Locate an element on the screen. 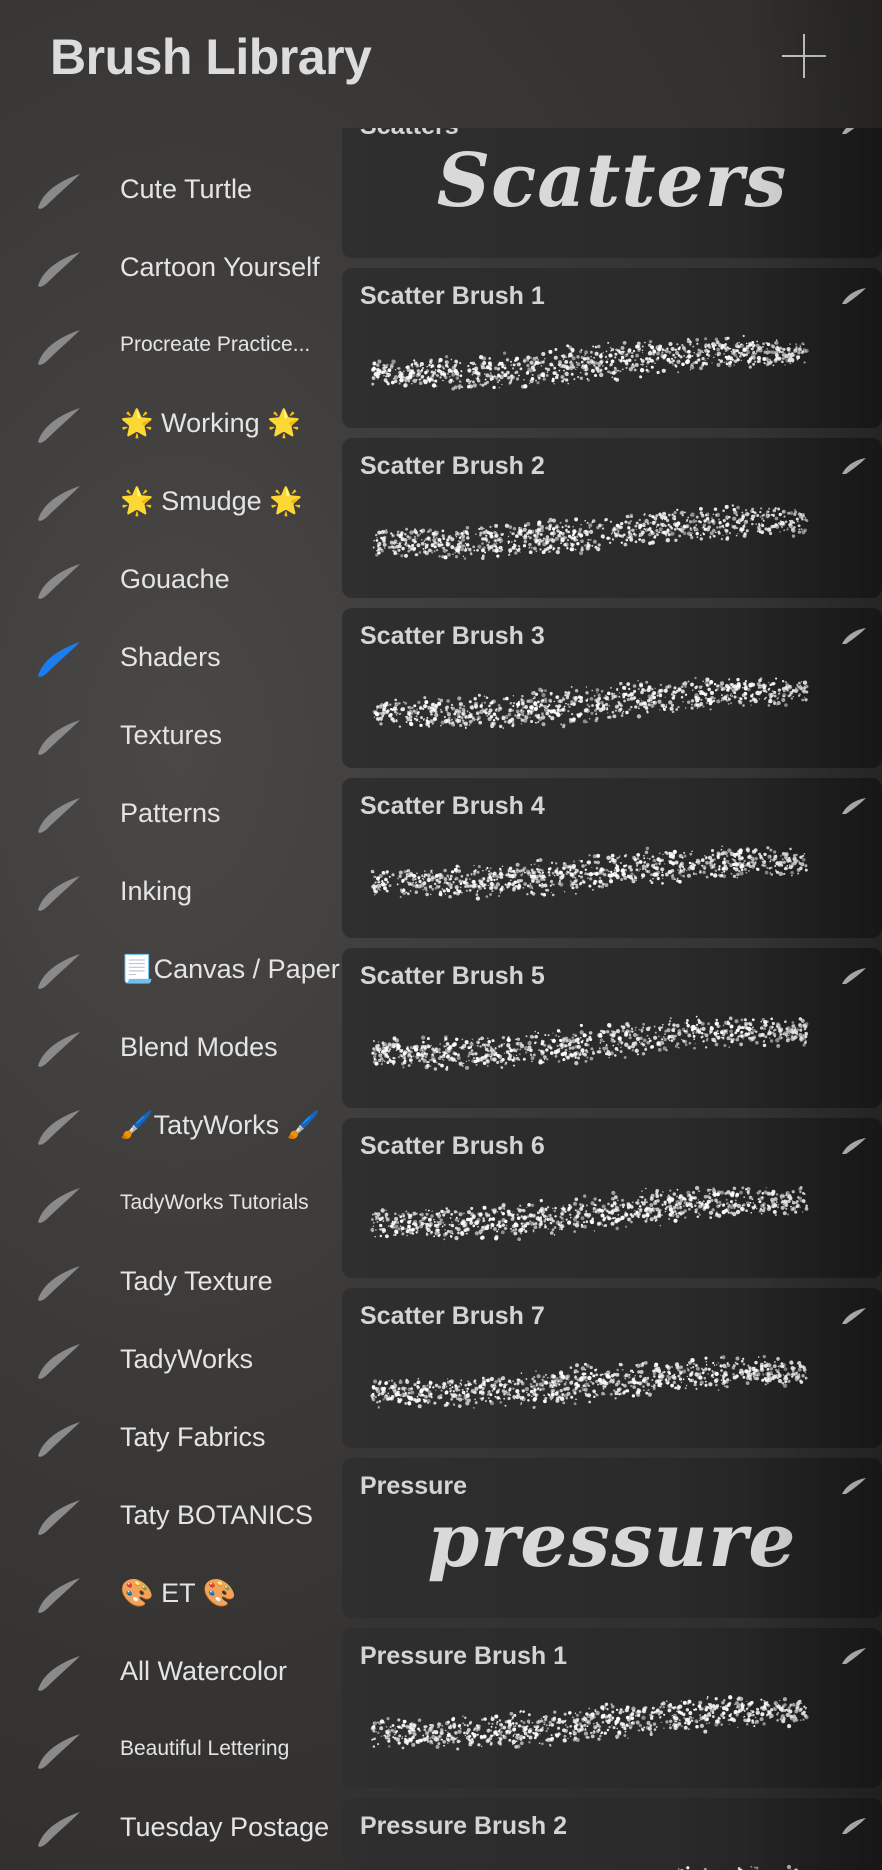 The height and width of the screenshot is (1870, 882). brush-set-label: TadyWorks Tutorials is located at coordinates (214, 1202).